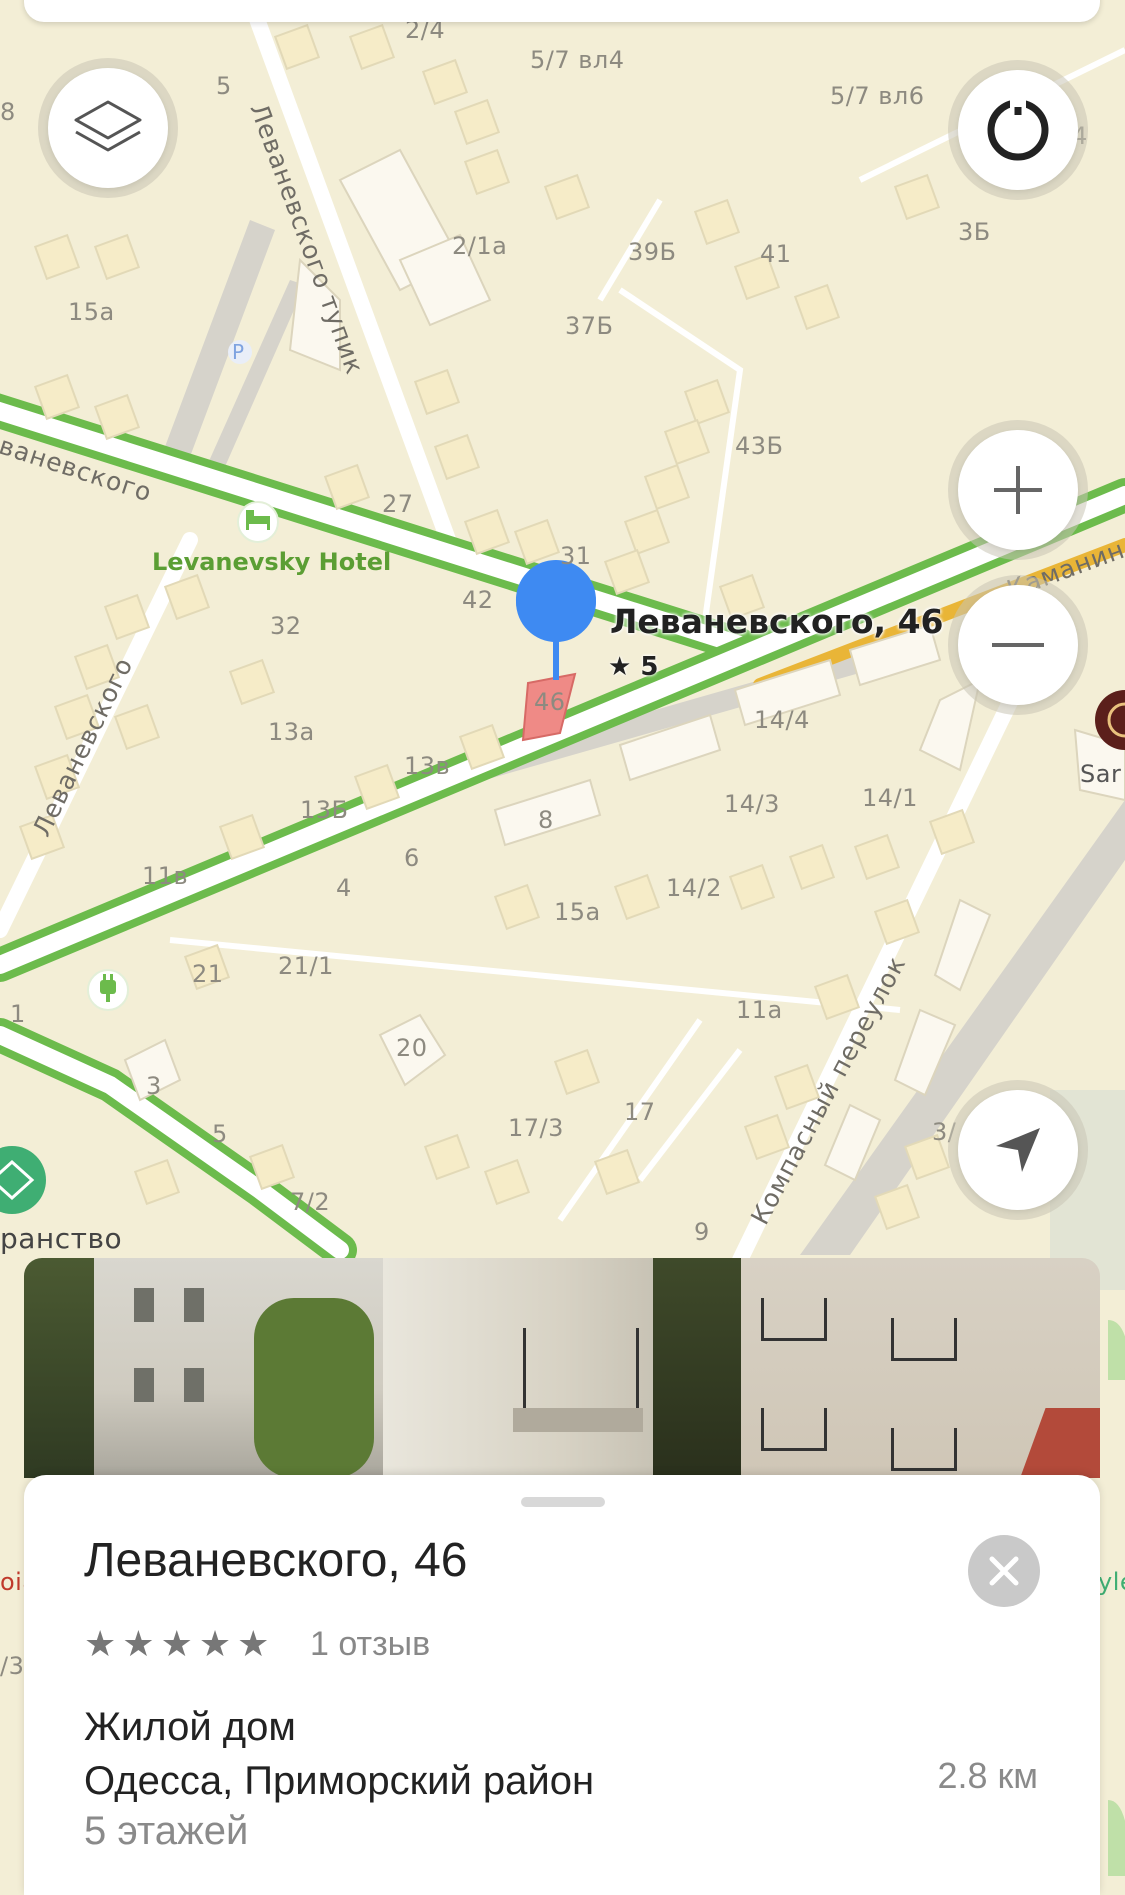 Image resolution: width=1125 pixels, height=1895 pixels. I want to click on map-address-label: 31, so click(576, 556).